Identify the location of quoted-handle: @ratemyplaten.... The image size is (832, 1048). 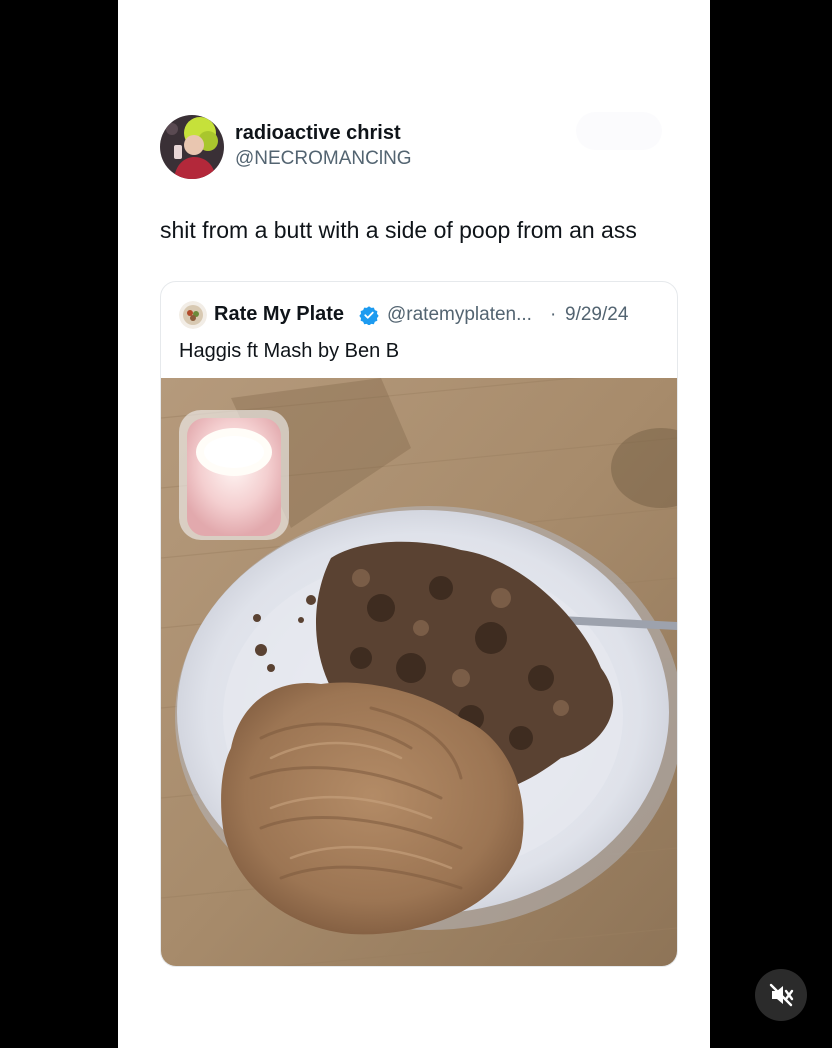
(459, 315).